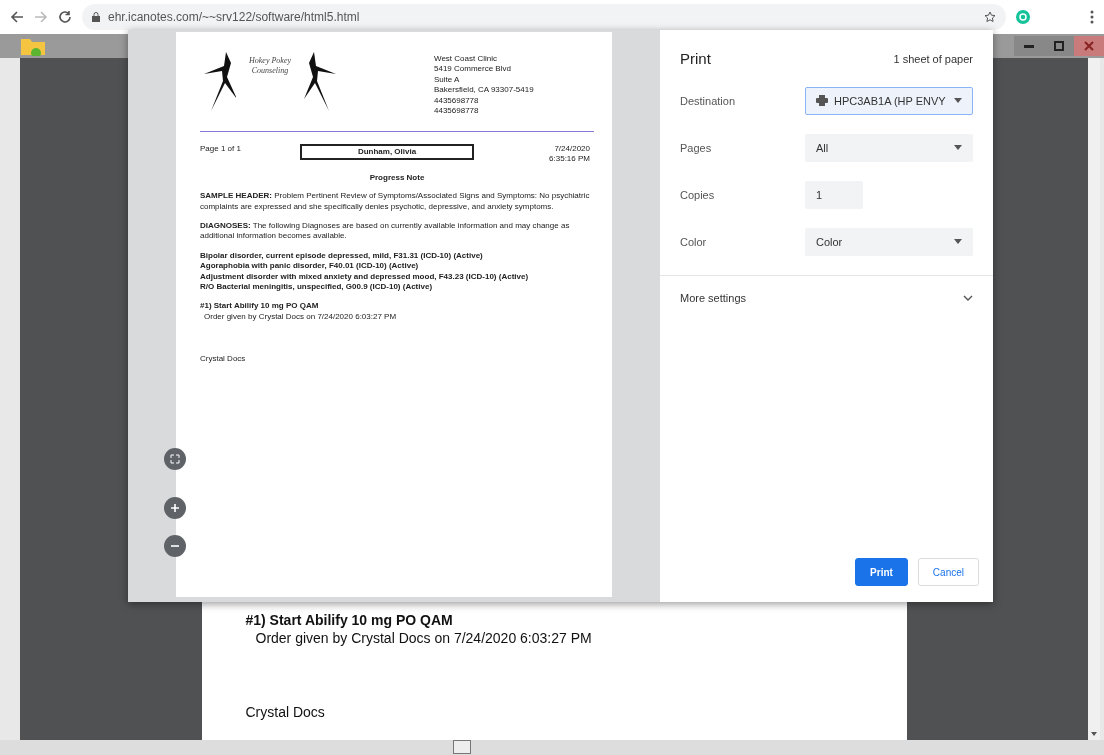 This screenshot has height=755, width=1104. What do you see at coordinates (1092, 17) in the screenshot?
I see `menu-icon` at bounding box center [1092, 17].